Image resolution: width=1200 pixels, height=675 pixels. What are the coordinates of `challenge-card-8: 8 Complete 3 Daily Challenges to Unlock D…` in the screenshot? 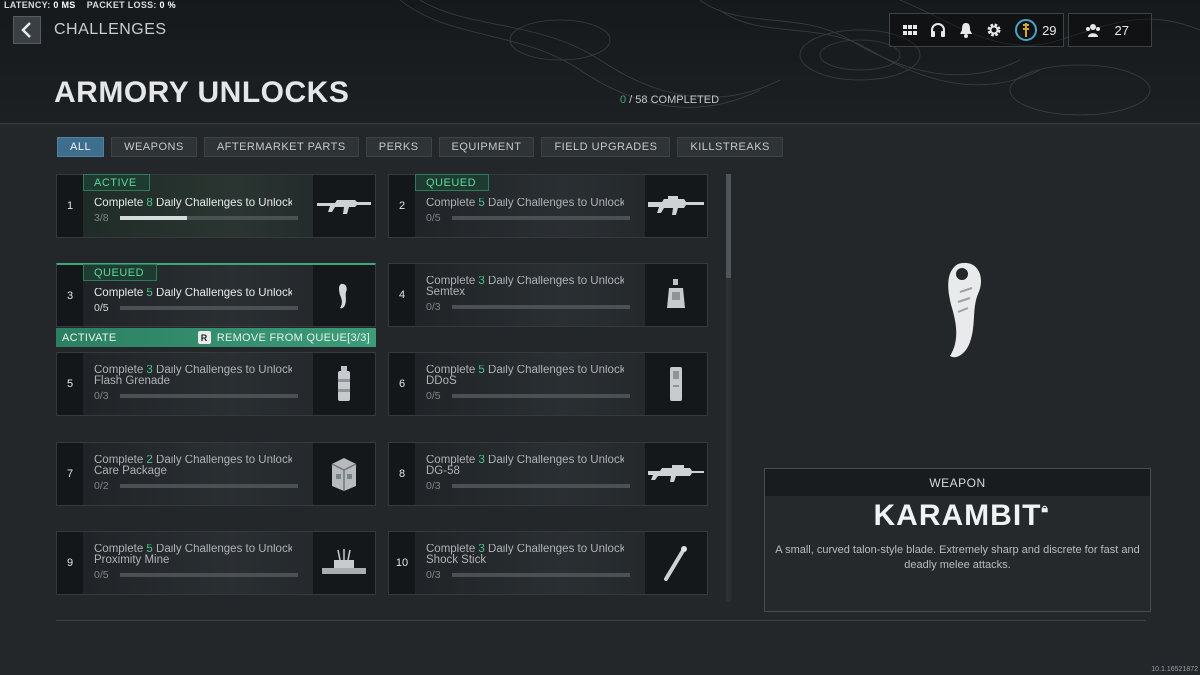 It's located at (548, 474).